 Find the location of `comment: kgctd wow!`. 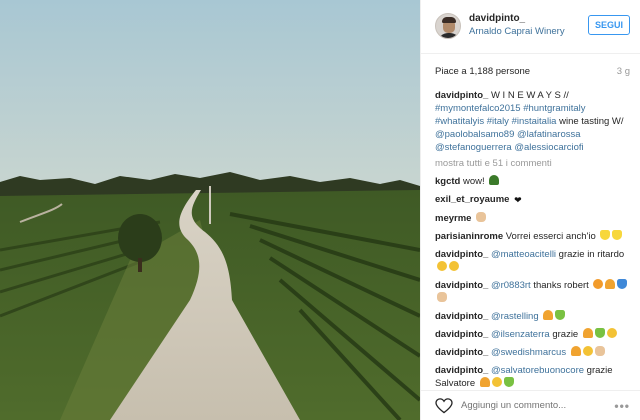

comment: kgctd wow! is located at coordinates (532, 181).